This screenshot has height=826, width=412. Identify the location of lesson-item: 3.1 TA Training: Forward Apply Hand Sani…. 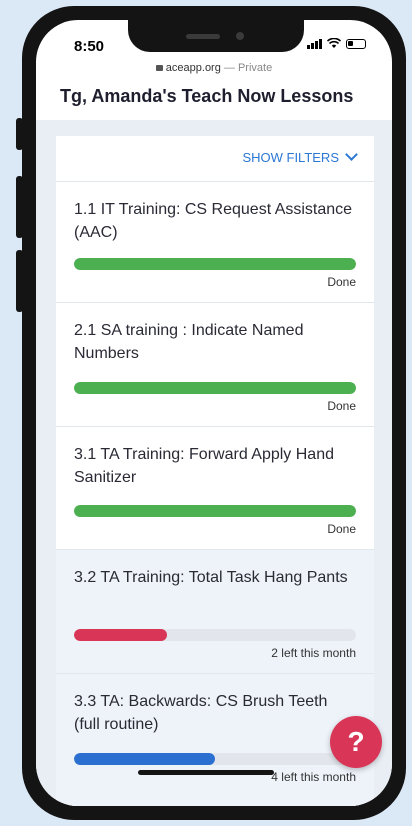
(215, 488).